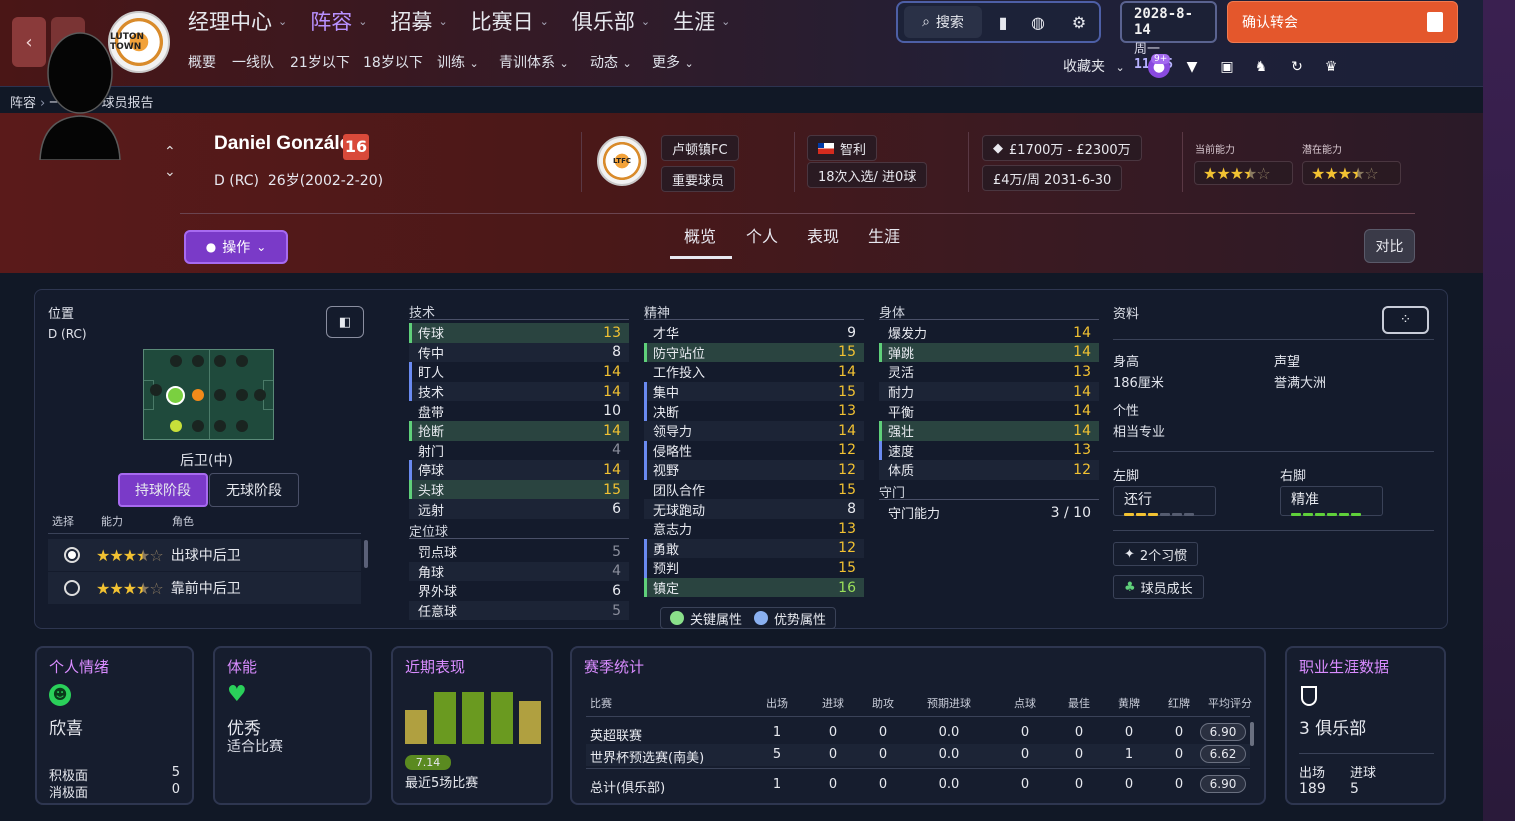 This screenshot has width=1515, height=821. I want to click on info-toggle-button: ⁘, so click(1405, 320).